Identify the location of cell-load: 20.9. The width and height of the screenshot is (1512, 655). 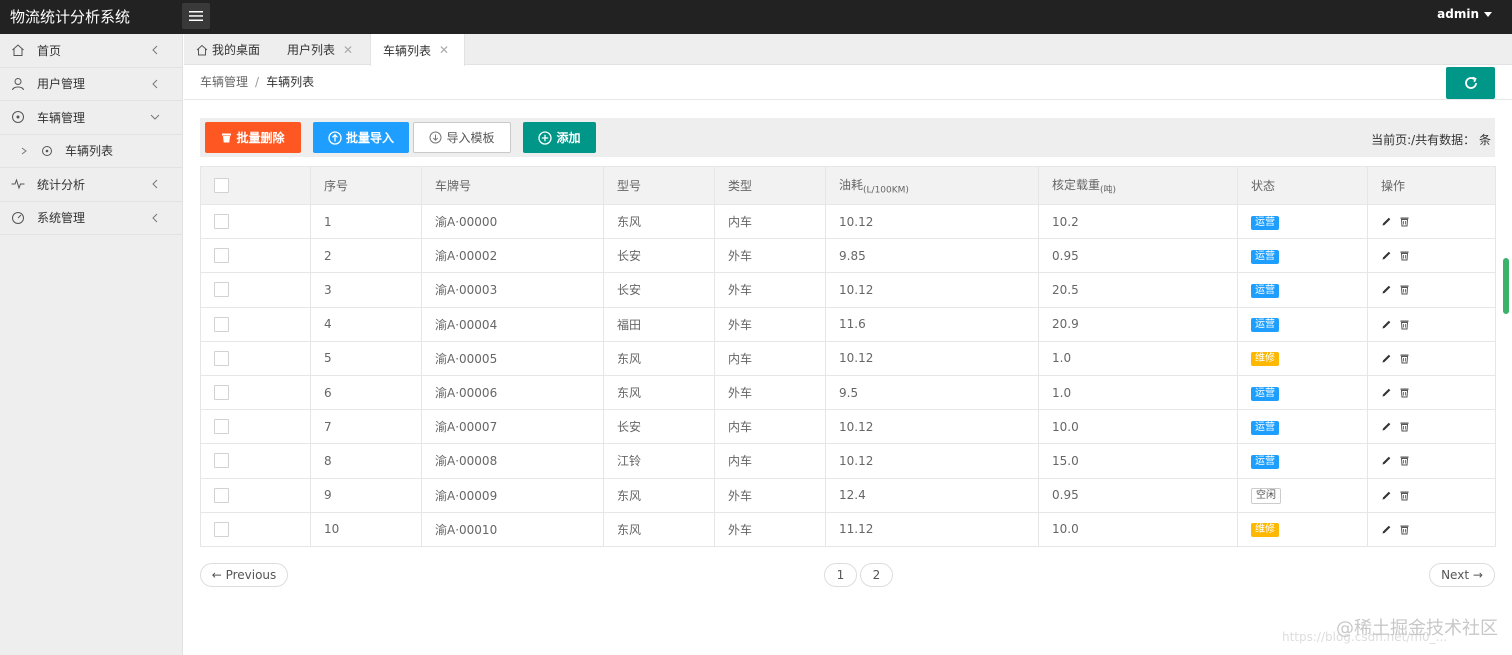
(1138, 324).